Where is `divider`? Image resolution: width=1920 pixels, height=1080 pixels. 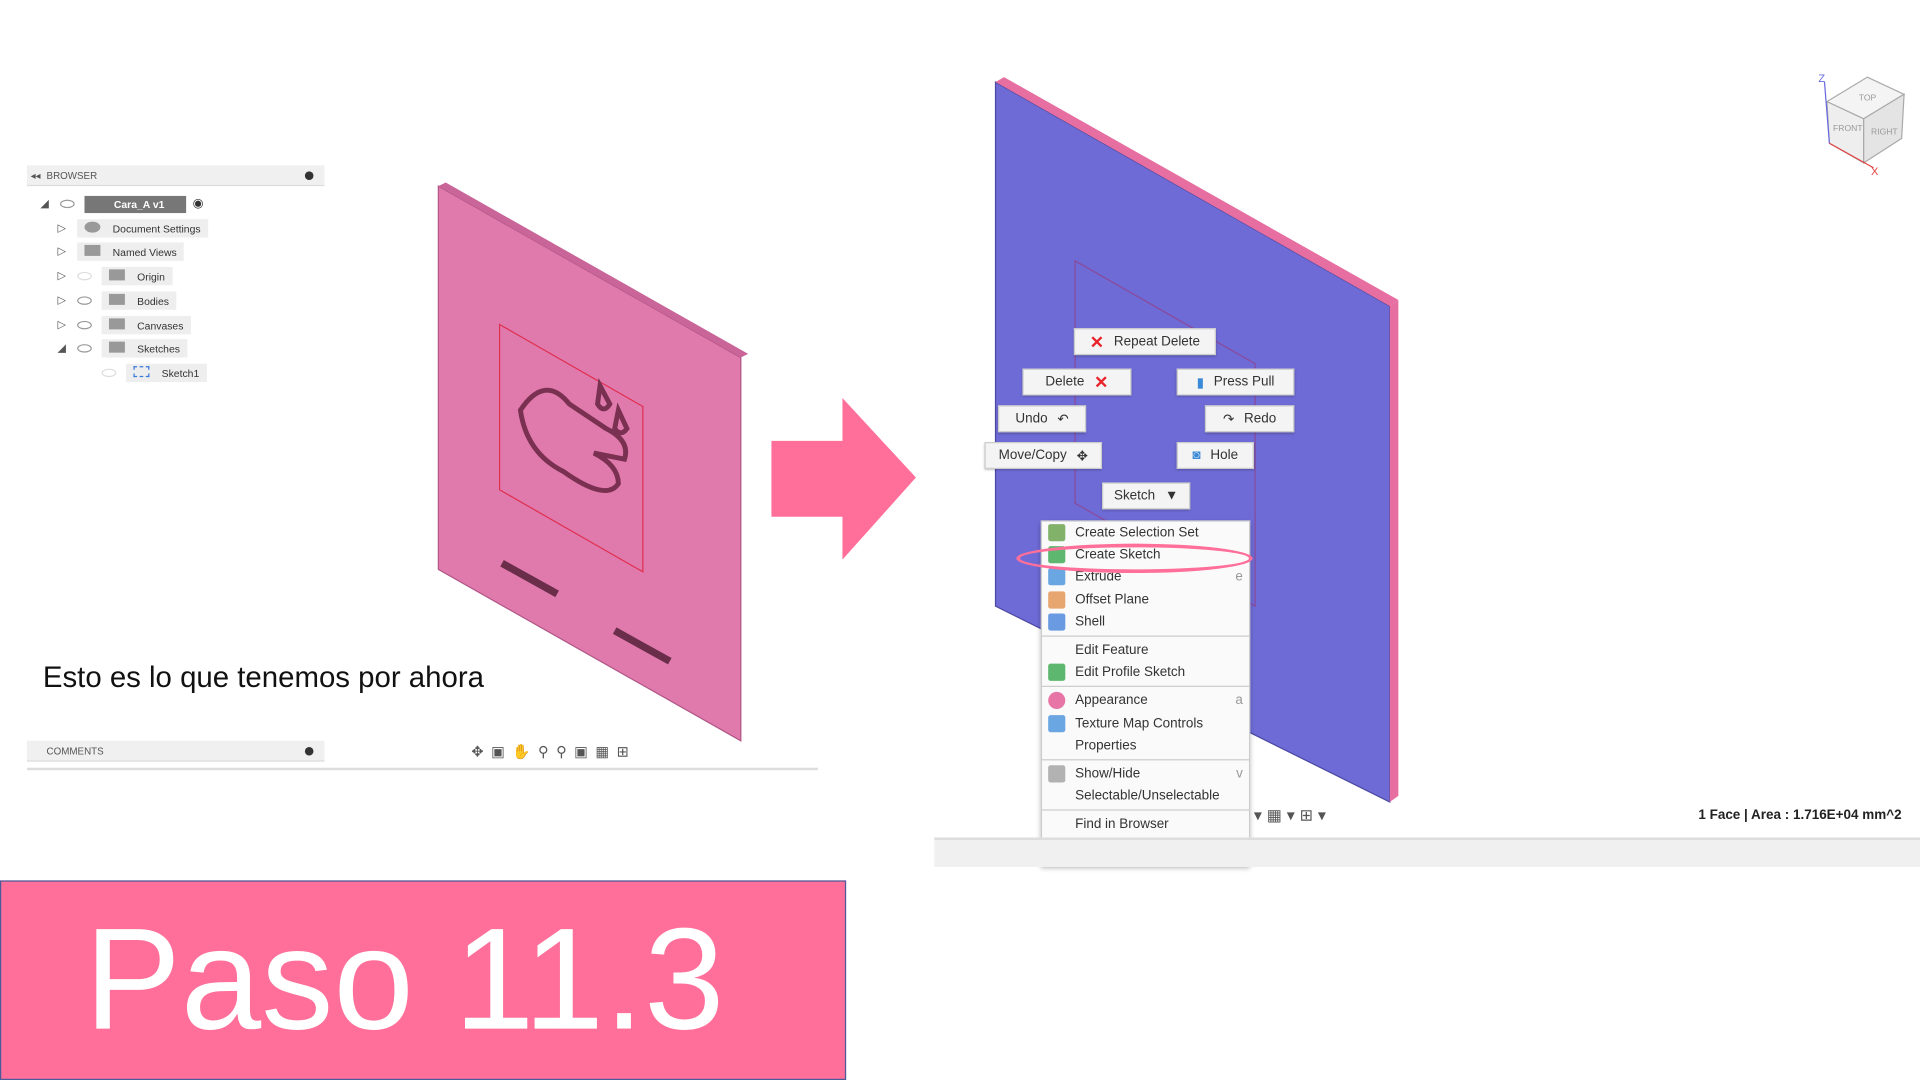 divider is located at coordinates (422, 769).